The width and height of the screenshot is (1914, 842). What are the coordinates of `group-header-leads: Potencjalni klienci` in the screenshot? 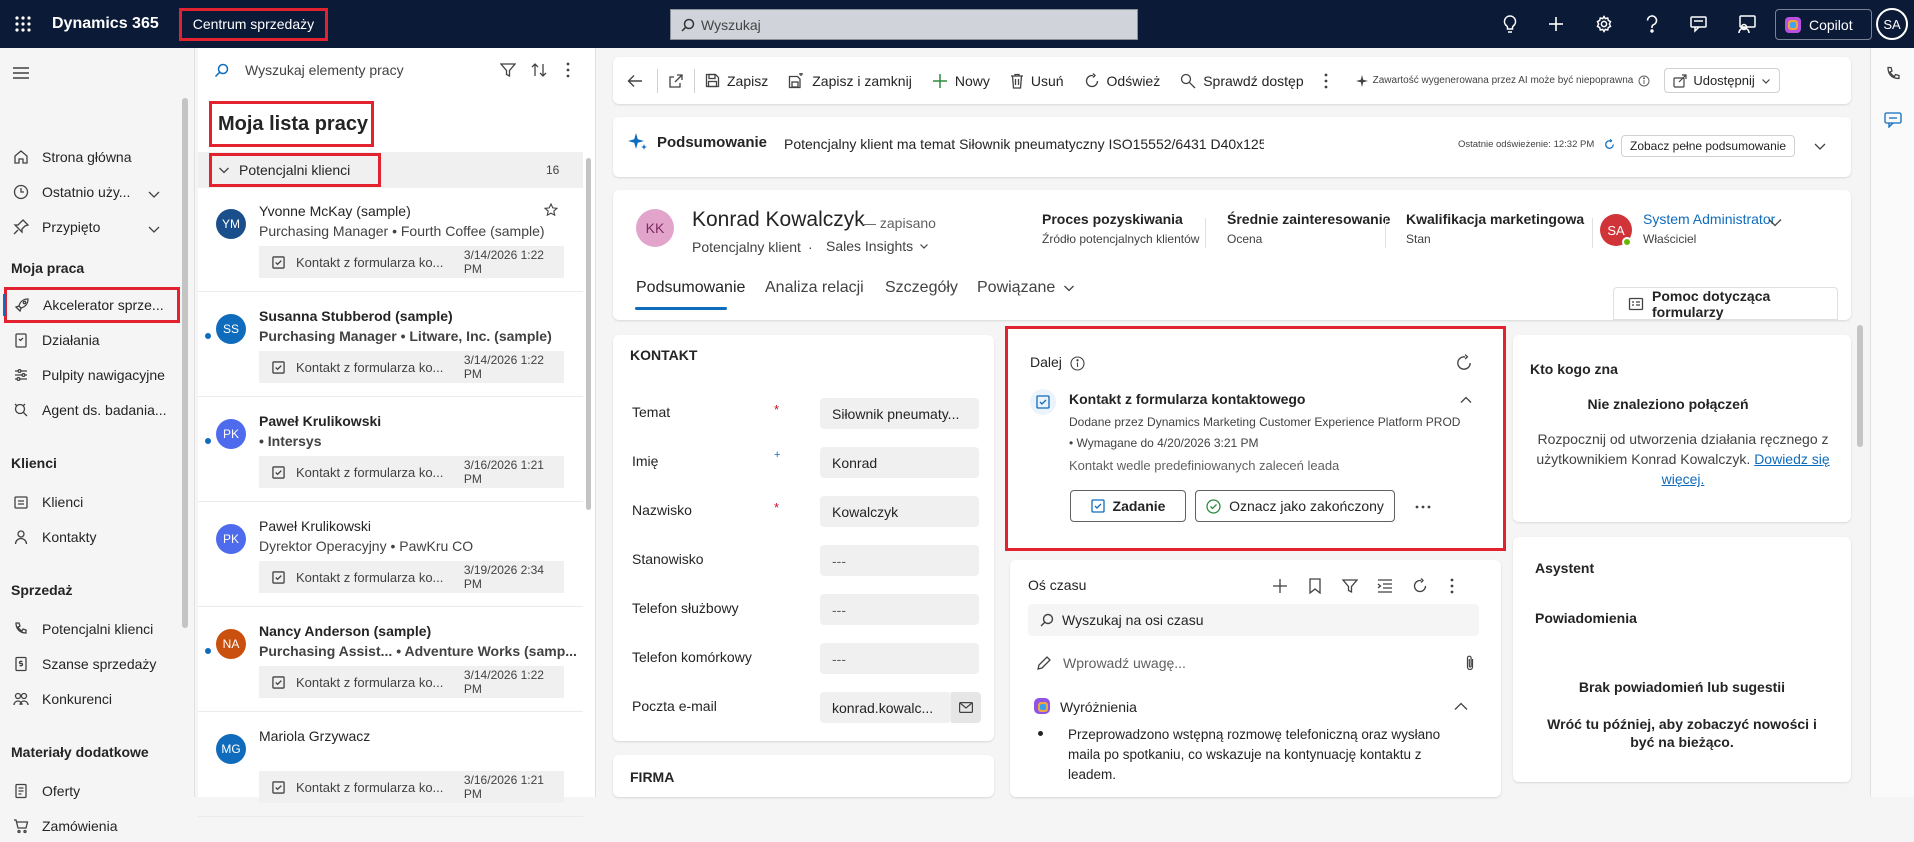 It's located at (295, 170).